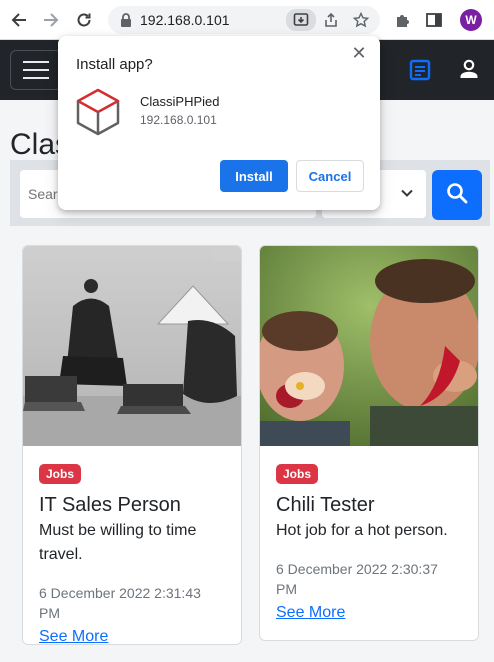 The image size is (494, 662). Describe the element at coordinates (330, 176) in the screenshot. I see `cancel-button: Cancel` at that location.